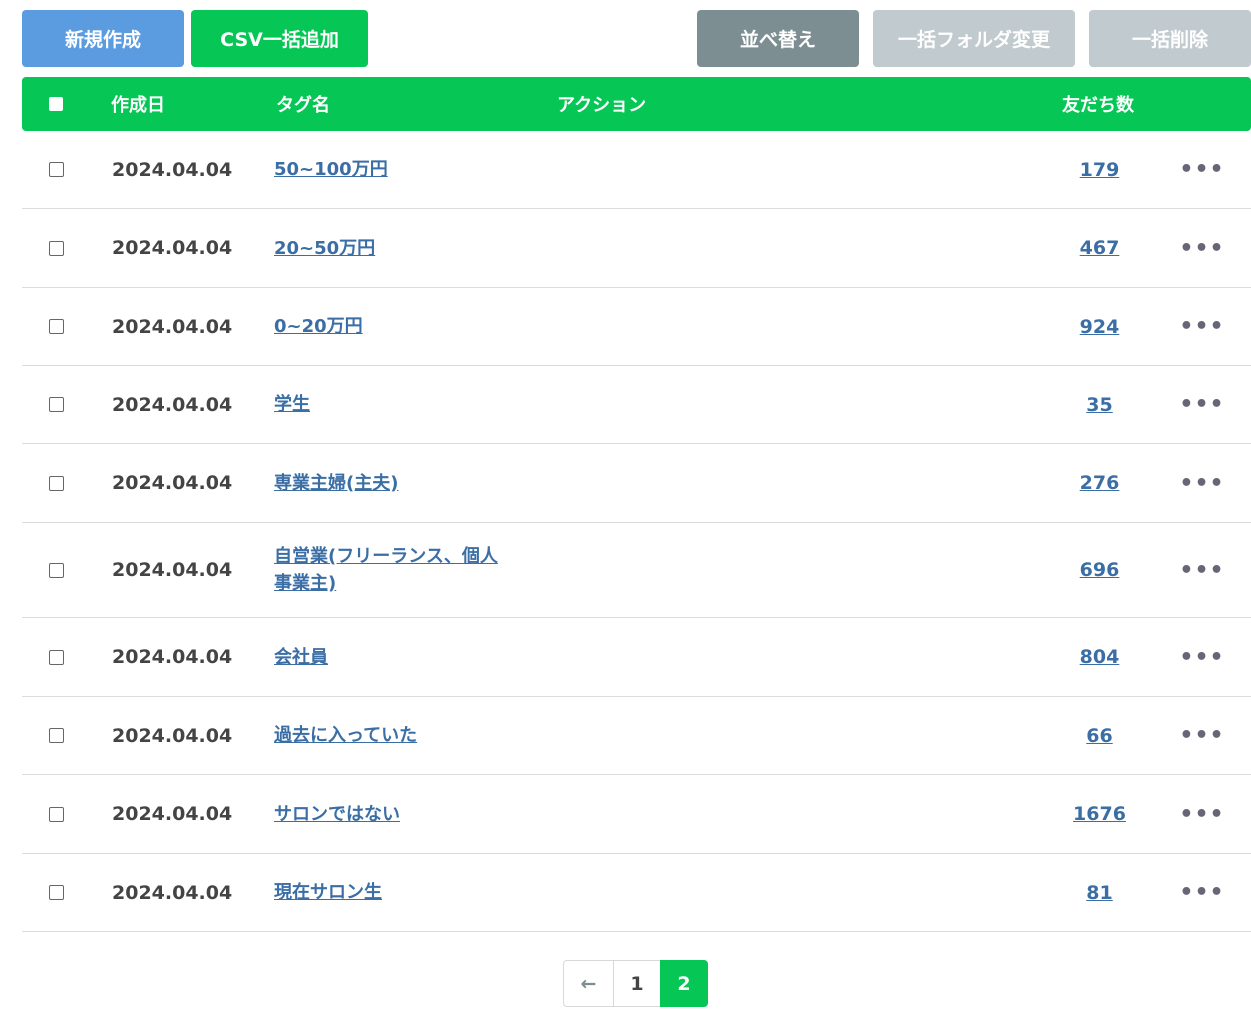 This screenshot has width=1251, height=1019. Describe the element at coordinates (345, 735) in the screenshot. I see `row-tag-label: 過去に入っていた` at that location.